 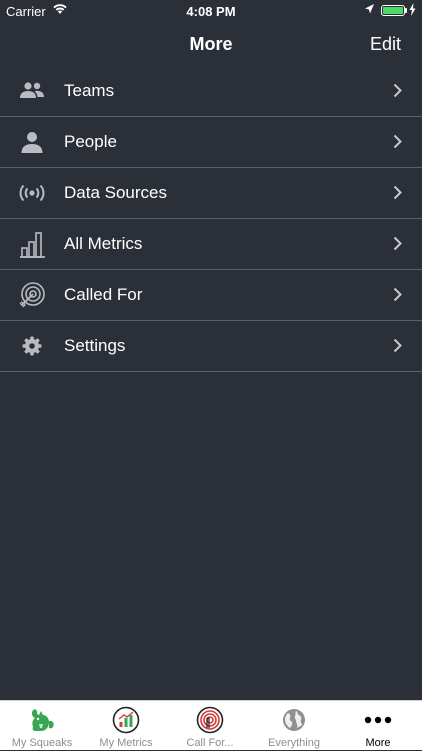 I want to click on battery-nub, so click(x=406, y=10).